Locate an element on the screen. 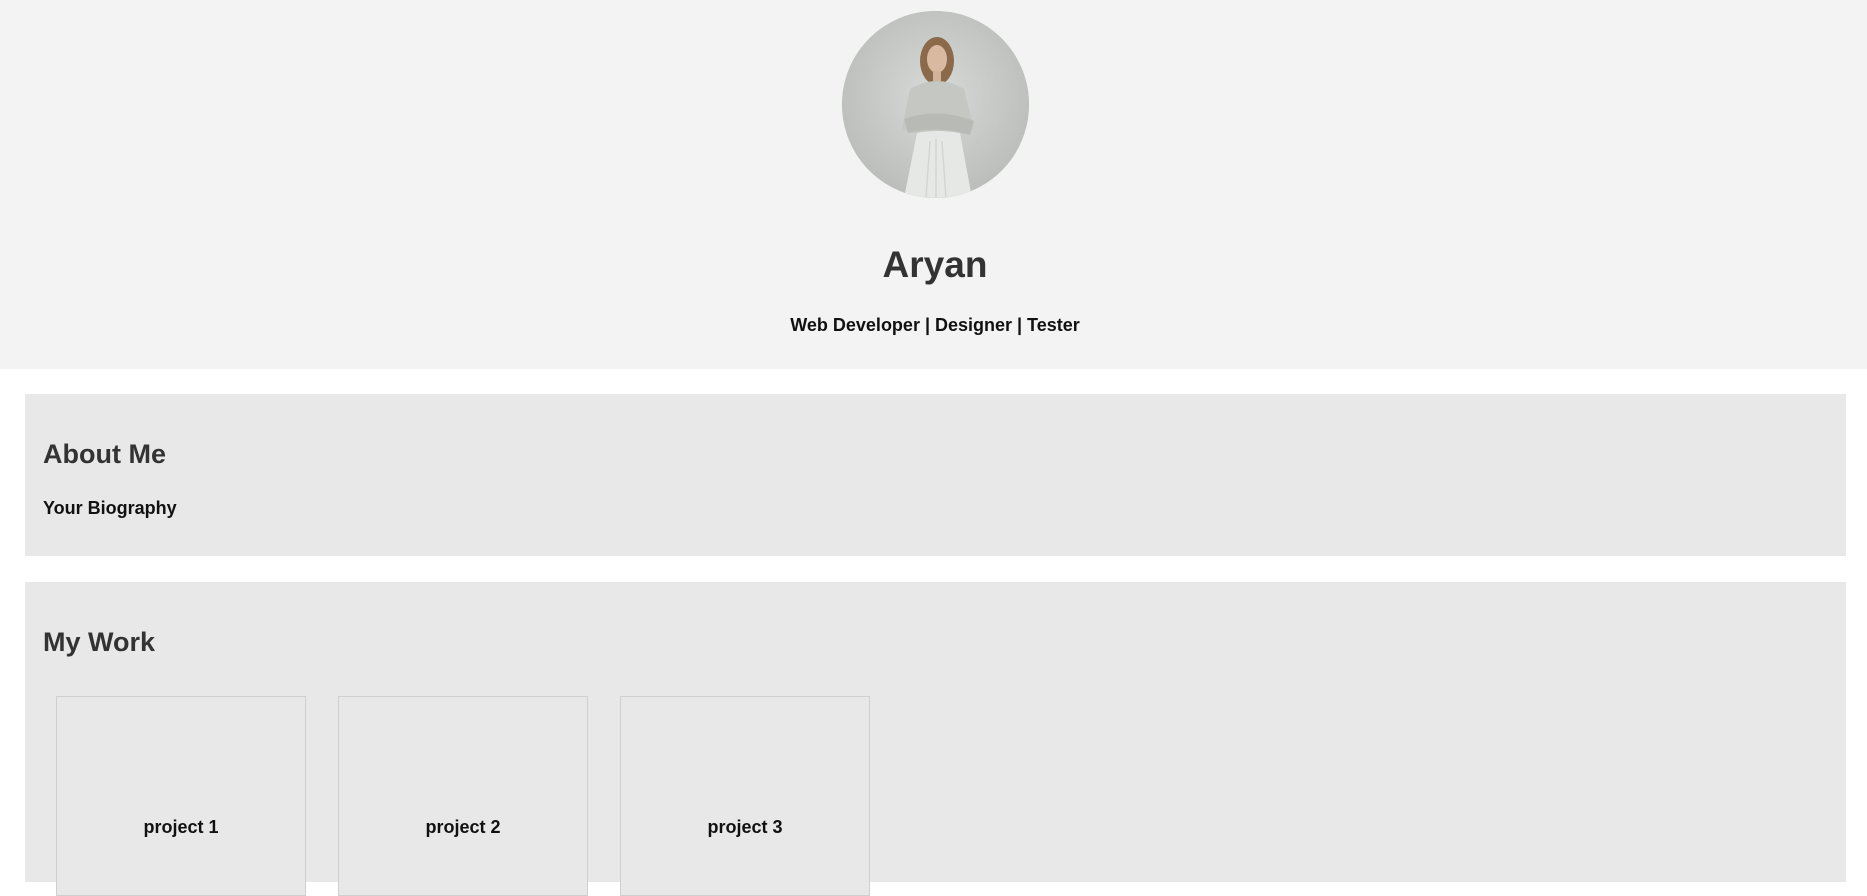 The width and height of the screenshot is (1867, 896). project-title: project 2 is located at coordinates (463, 827).